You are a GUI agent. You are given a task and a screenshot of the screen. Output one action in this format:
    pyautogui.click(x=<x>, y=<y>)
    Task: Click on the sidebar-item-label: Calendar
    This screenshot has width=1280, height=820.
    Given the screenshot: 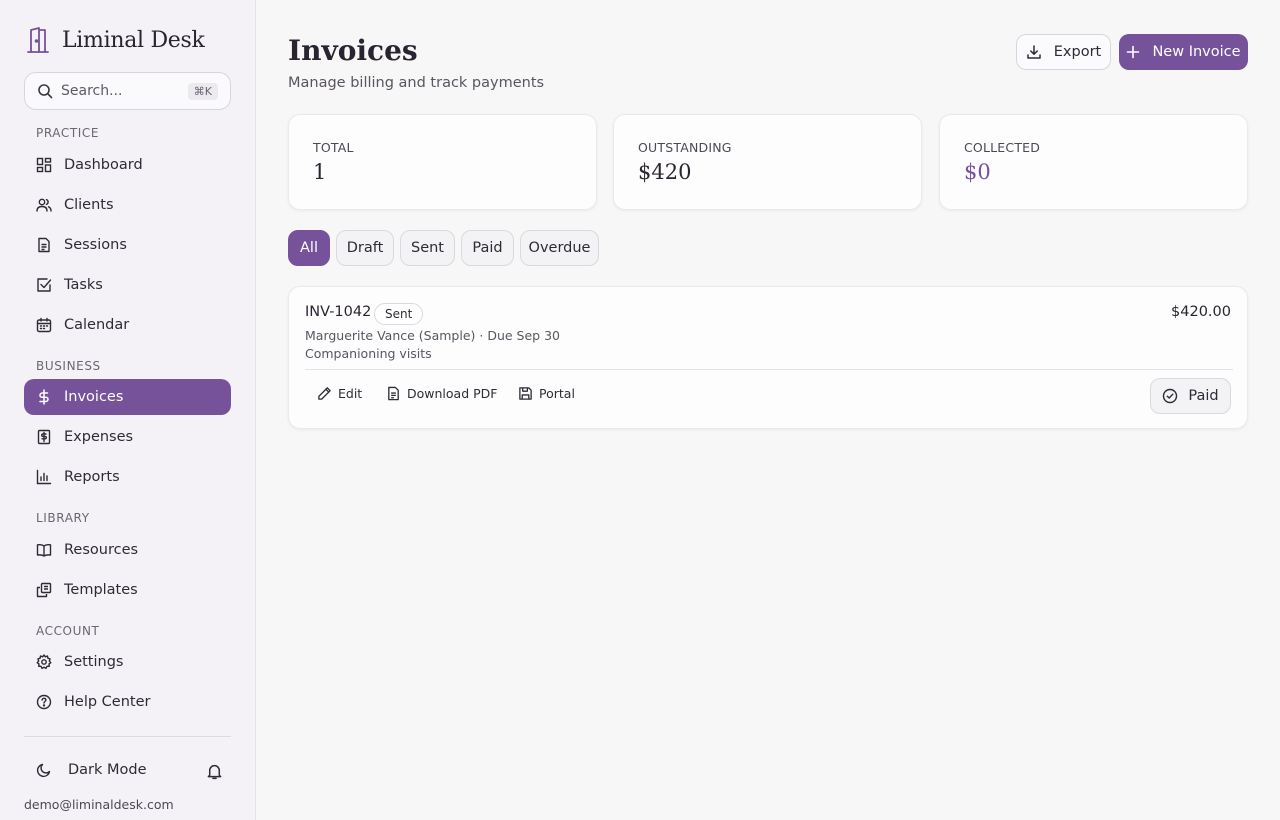 What is the action you would take?
    pyautogui.click(x=97, y=325)
    